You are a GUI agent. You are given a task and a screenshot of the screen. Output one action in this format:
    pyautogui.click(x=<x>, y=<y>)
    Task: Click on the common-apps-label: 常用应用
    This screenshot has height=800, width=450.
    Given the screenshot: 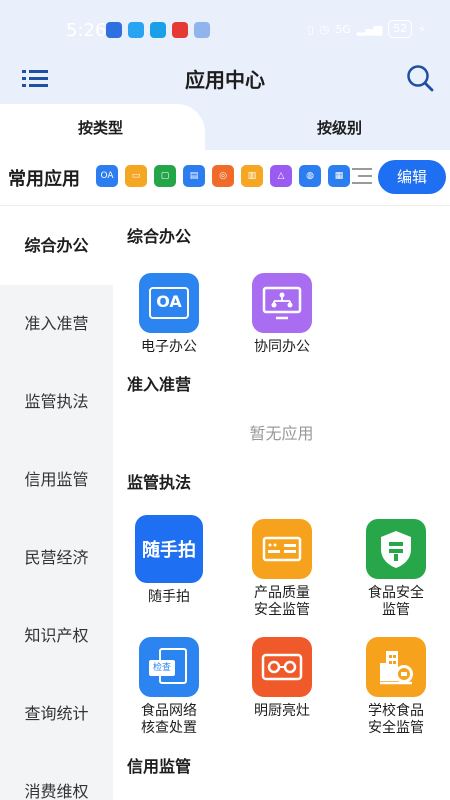 What is the action you would take?
    pyautogui.click(x=44, y=179)
    